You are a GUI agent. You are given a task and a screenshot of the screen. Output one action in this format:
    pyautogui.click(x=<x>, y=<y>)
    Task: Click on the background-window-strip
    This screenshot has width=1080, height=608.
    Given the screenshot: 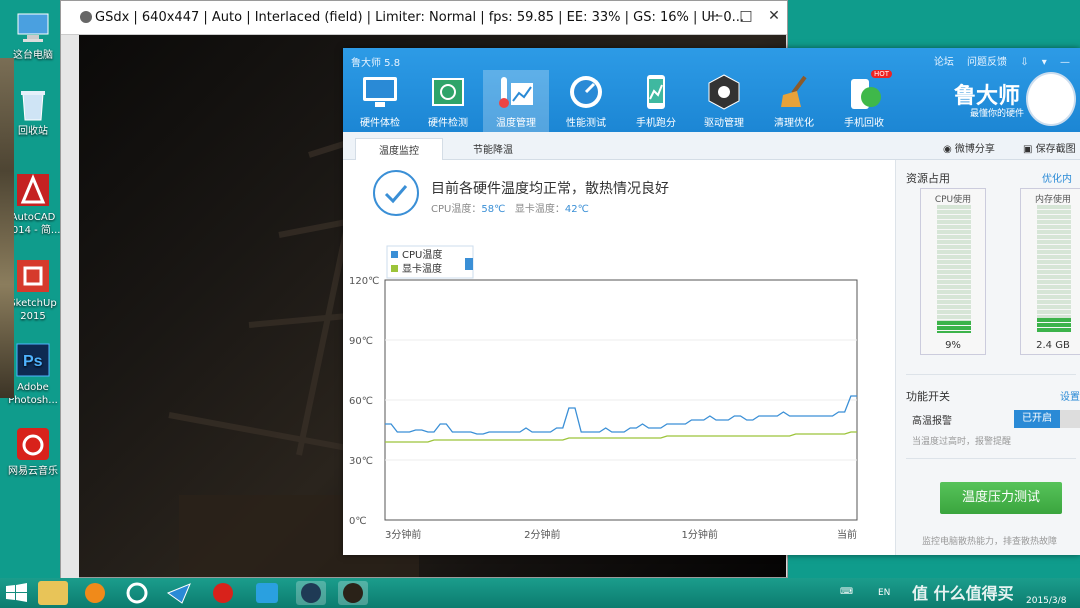 What is the action you would take?
    pyautogui.click(x=7, y=228)
    